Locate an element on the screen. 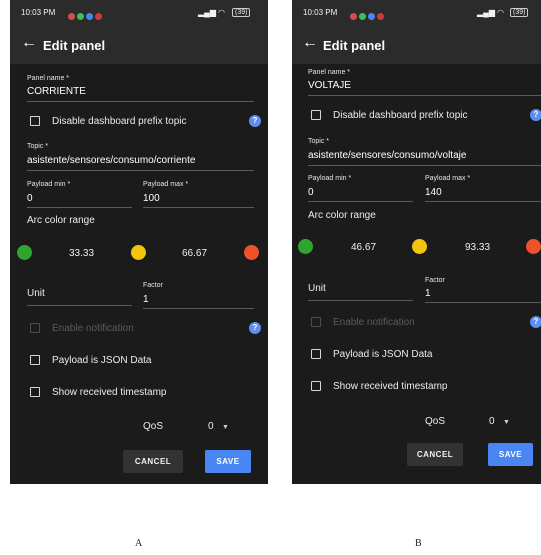 The image size is (541, 555). caption-a: A is located at coordinates (139, 543).